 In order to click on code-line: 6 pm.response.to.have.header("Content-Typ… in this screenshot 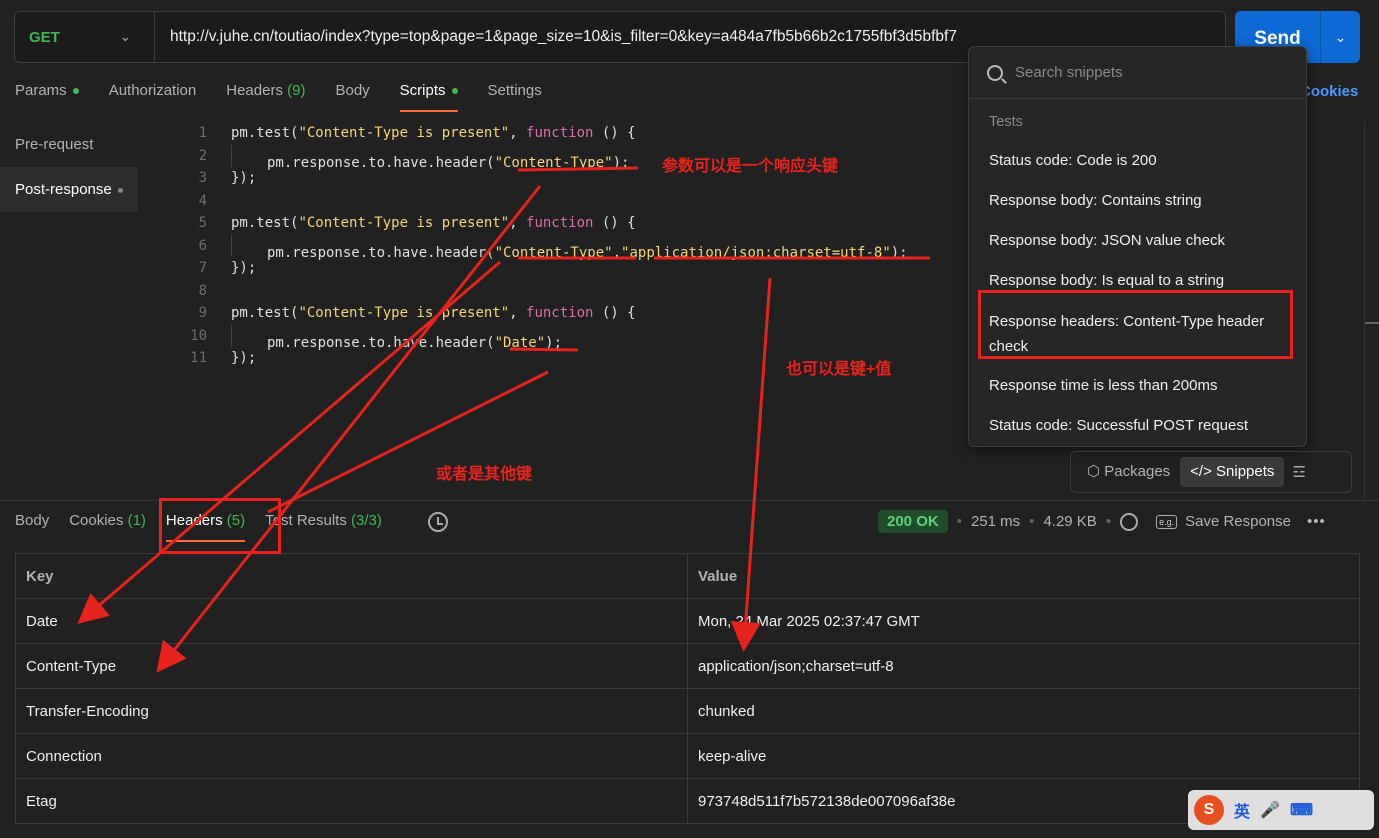, I will do `click(544, 247)`.